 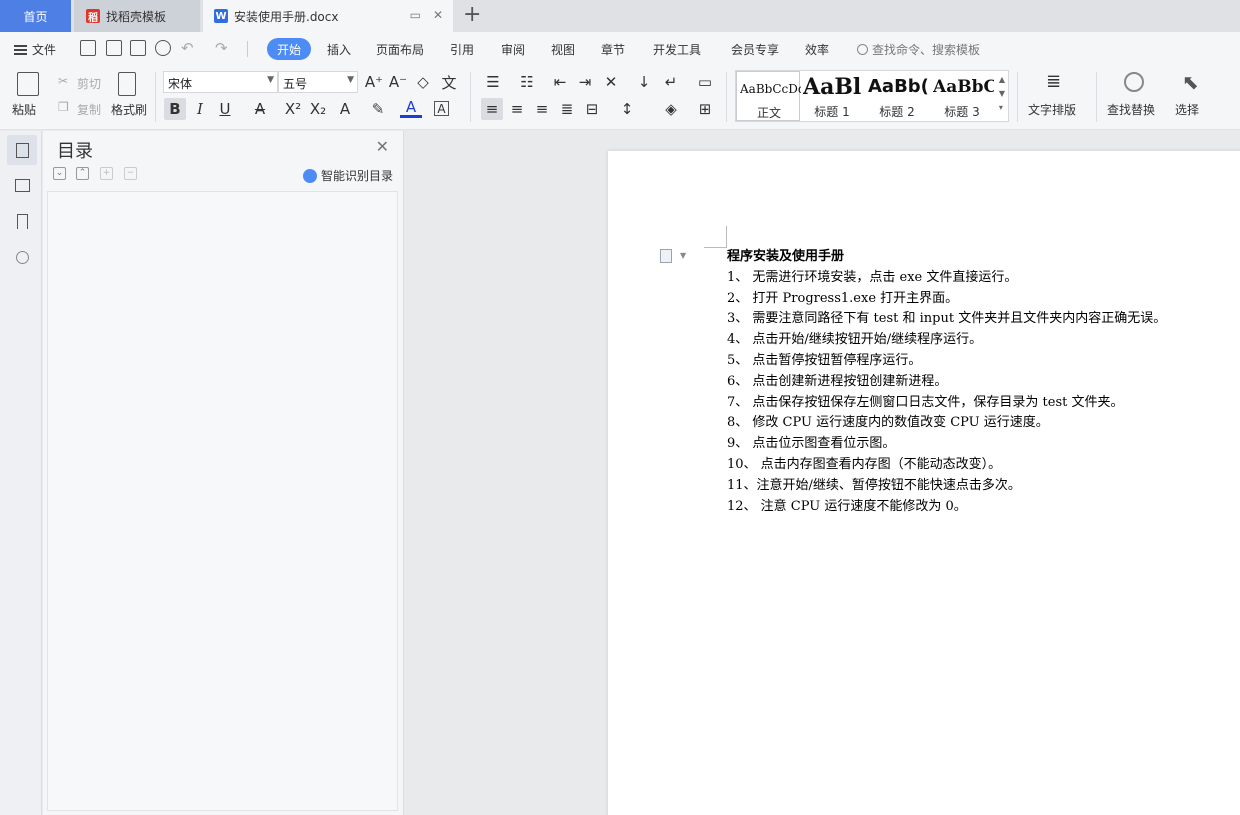 What do you see at coordinates (138, 48) in the screenshot?
I see `print-icon` at bounding box center [138, 48].